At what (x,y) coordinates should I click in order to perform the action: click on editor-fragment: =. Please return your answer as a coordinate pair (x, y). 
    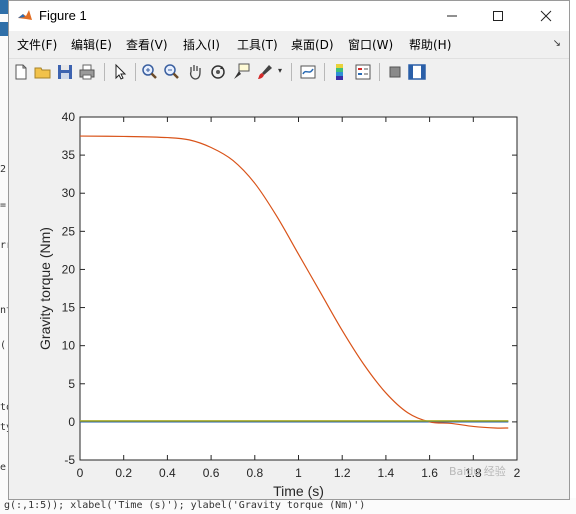
    Looking at the image, I should click on (3, 205).